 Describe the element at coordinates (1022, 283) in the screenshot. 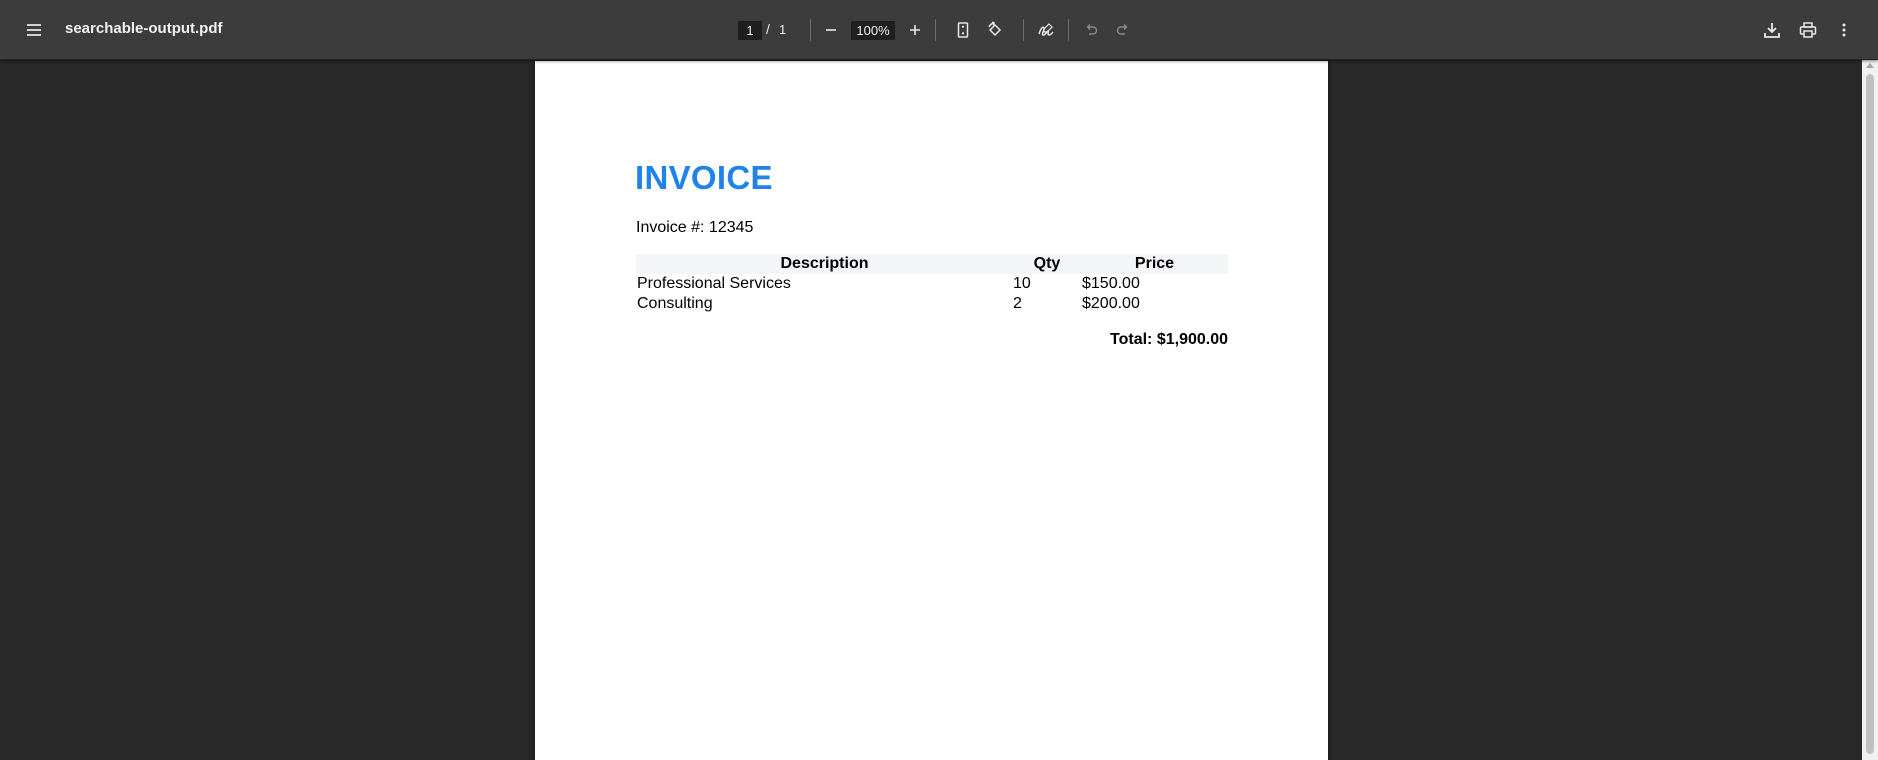

I see `cell-qty: 10` at that location.